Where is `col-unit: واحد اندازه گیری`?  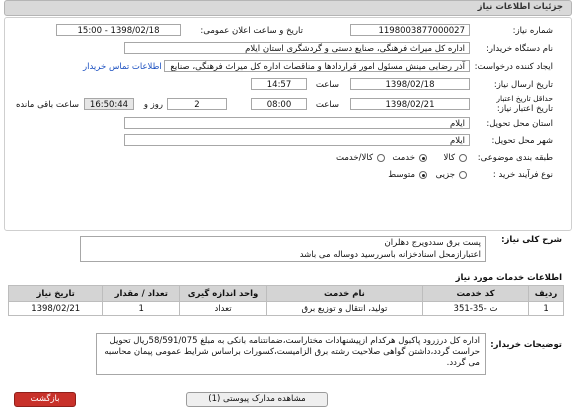
col-unit: واحد اندازه گیری is located at coordinates (223, 293).